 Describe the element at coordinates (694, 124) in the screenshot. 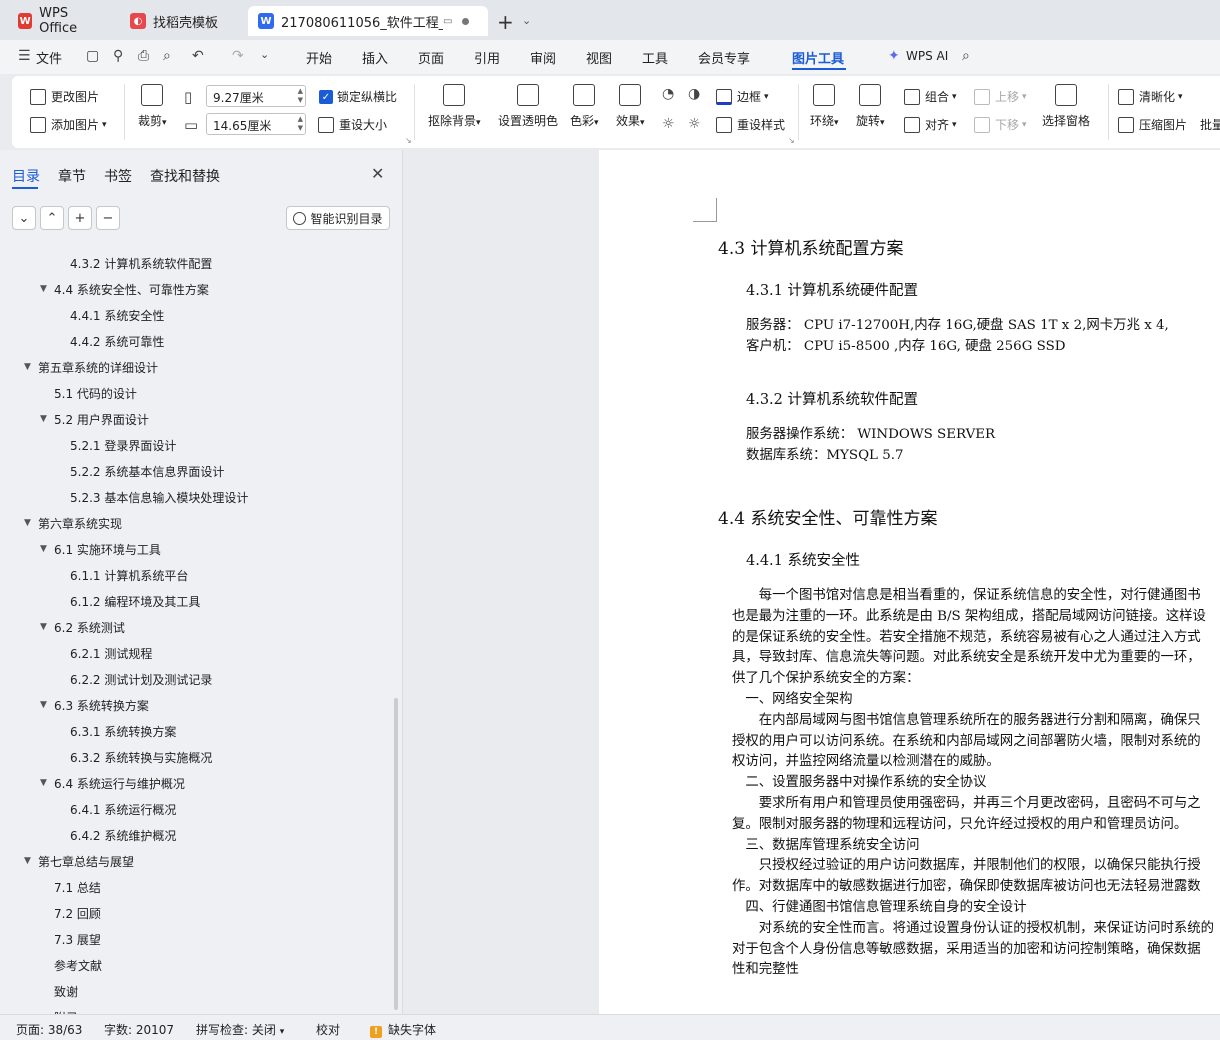

I see `brightness-down-icon: ☼` at that location.